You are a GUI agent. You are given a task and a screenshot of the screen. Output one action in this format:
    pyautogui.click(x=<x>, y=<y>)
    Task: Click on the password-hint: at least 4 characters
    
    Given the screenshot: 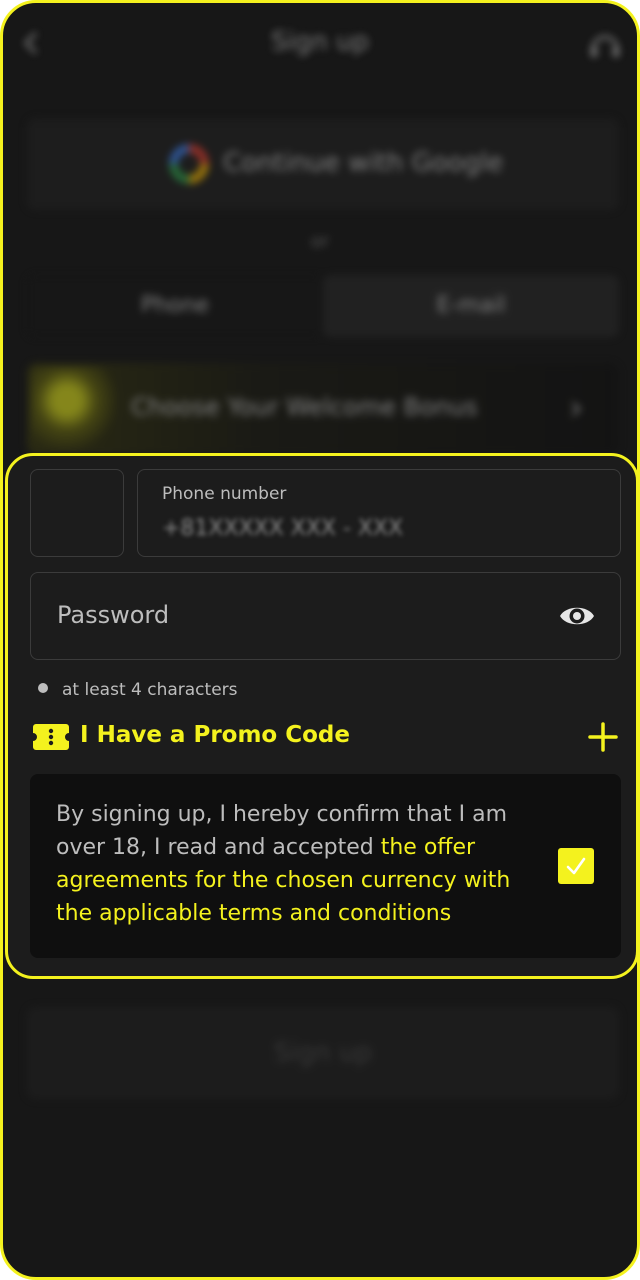 What is the action you would take?
    pyautogui.click(x=138, y=690)
    